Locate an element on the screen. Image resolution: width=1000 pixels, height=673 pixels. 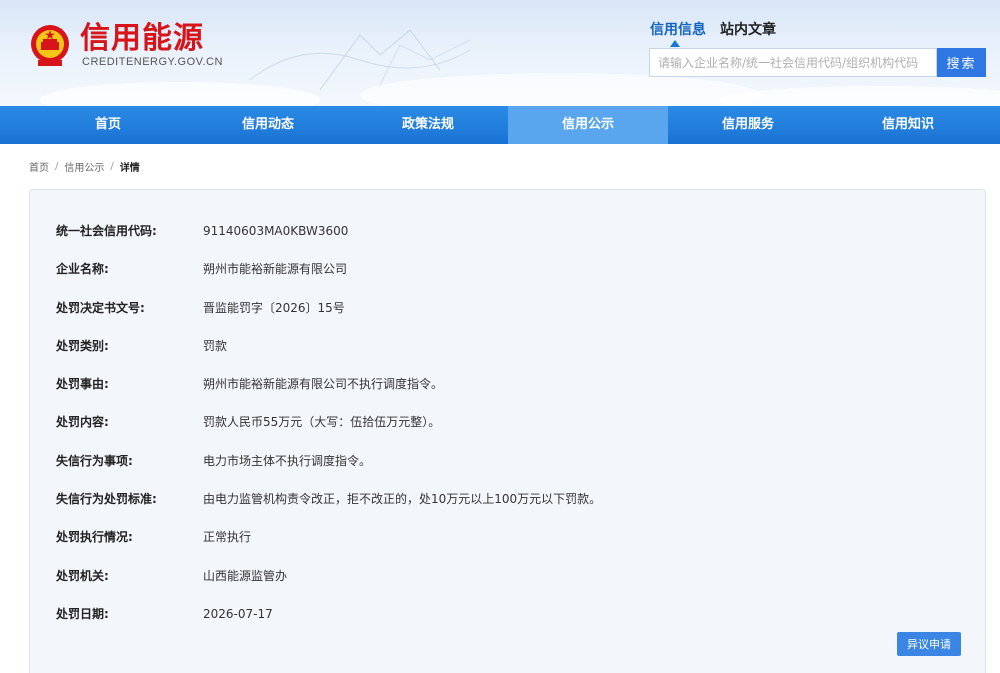
detail-value: 电力市场主体不执行调度指令。 is located at coordinates (287, 460).